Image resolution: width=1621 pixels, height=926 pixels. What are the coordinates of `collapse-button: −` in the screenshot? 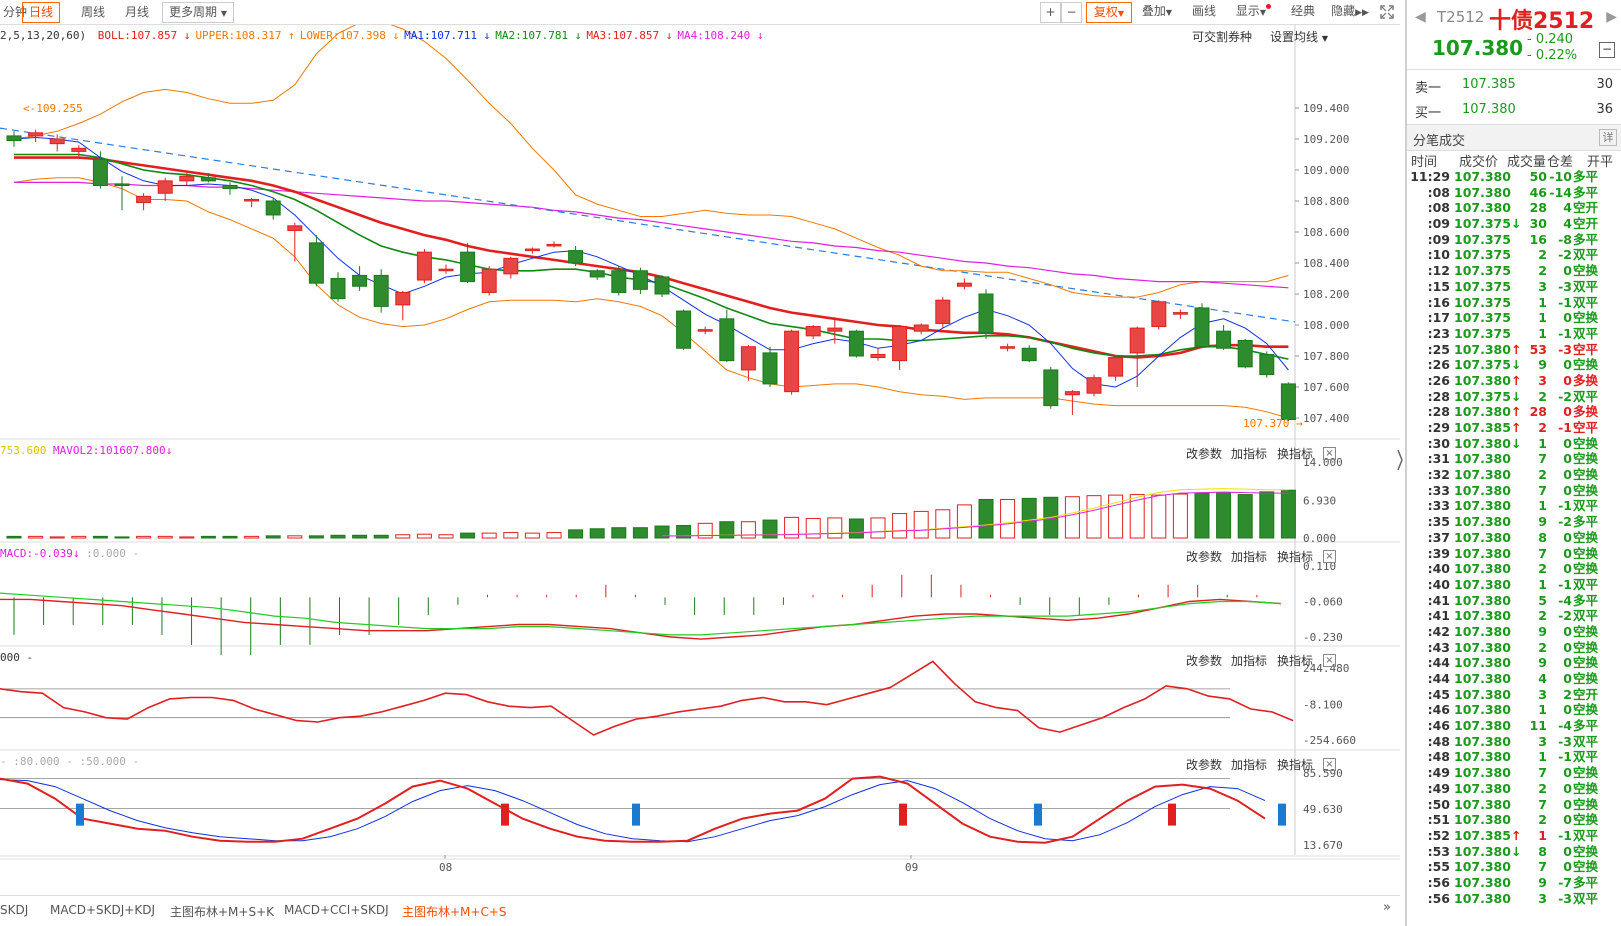 It's located at (1607, 50).